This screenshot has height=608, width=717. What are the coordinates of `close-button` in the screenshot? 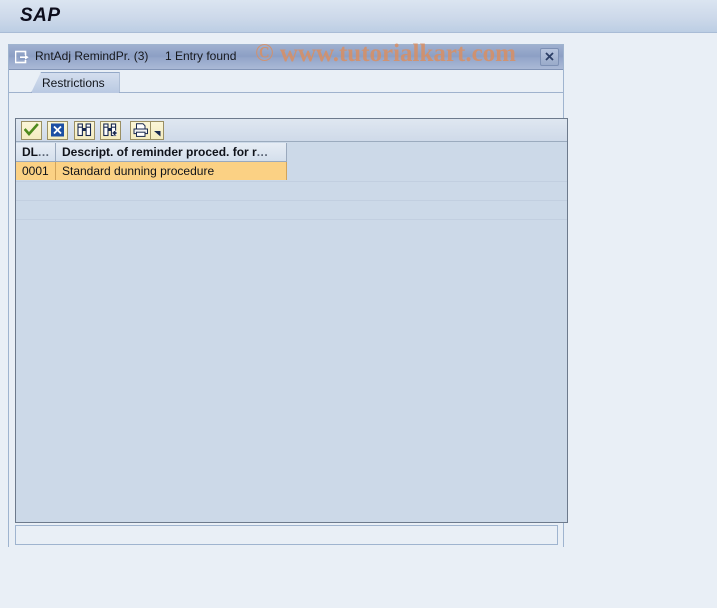 It's located at (549, 57).